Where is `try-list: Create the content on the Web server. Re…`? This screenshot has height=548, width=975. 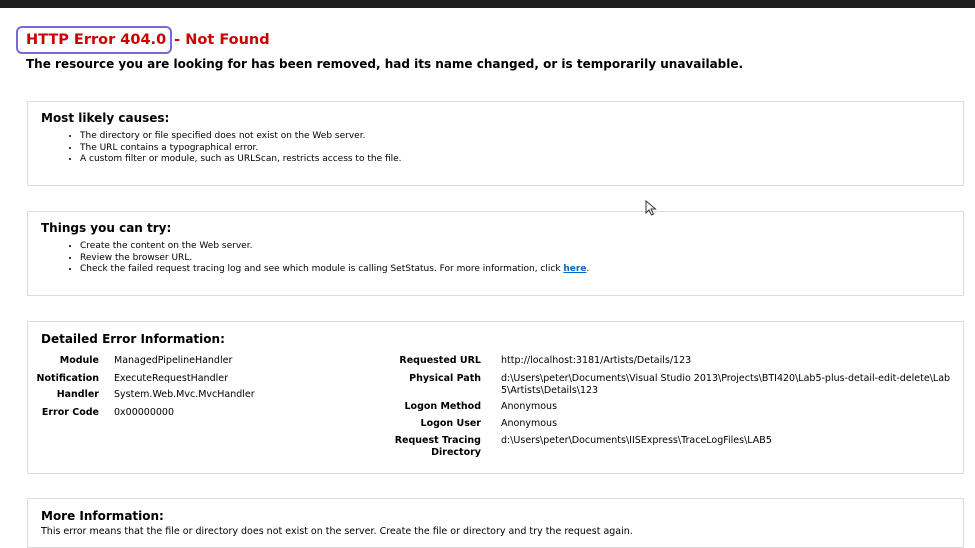 try-list: Create the content on the Web server. Re… is located at coordinates (495, 258).